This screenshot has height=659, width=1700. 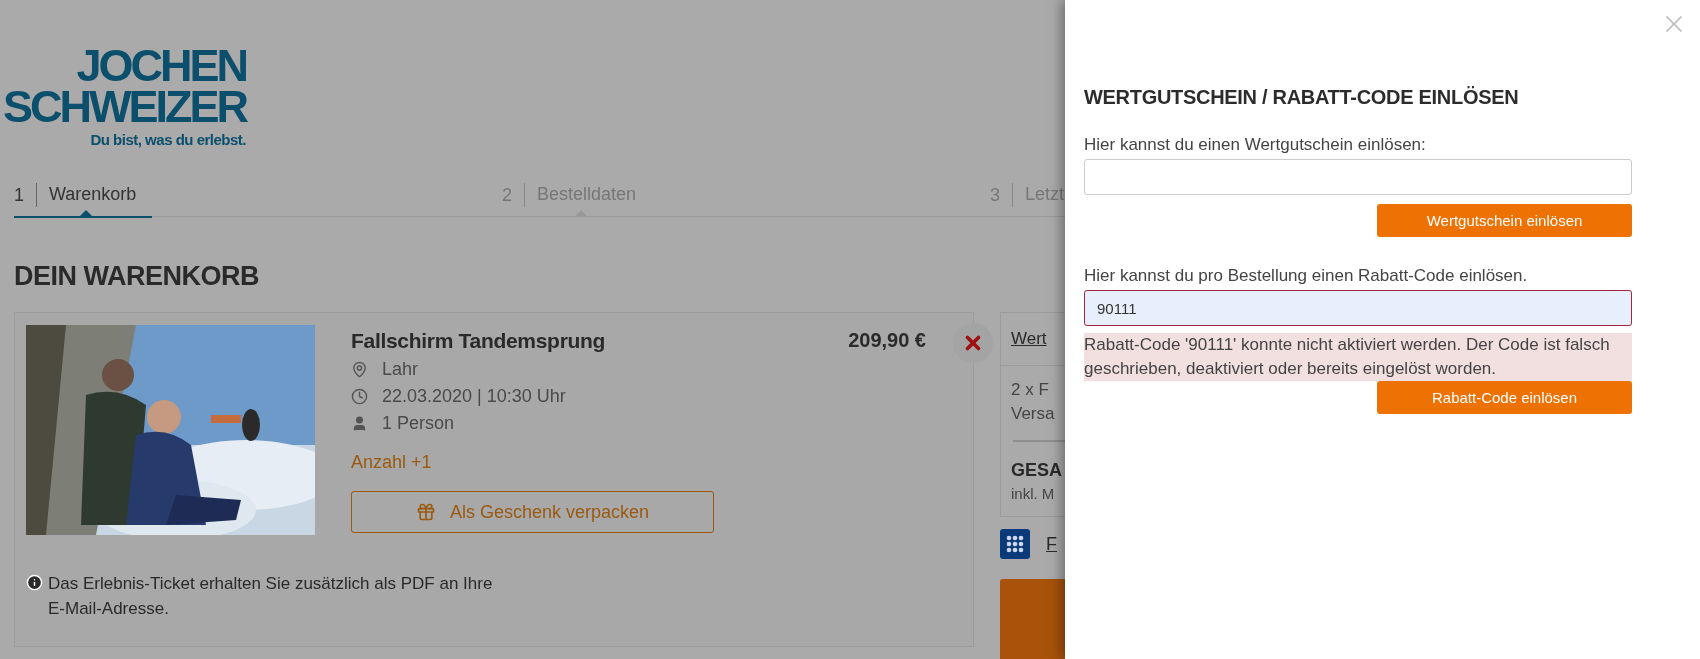 I want to click on gift-icon, so click(x=425, y=512).